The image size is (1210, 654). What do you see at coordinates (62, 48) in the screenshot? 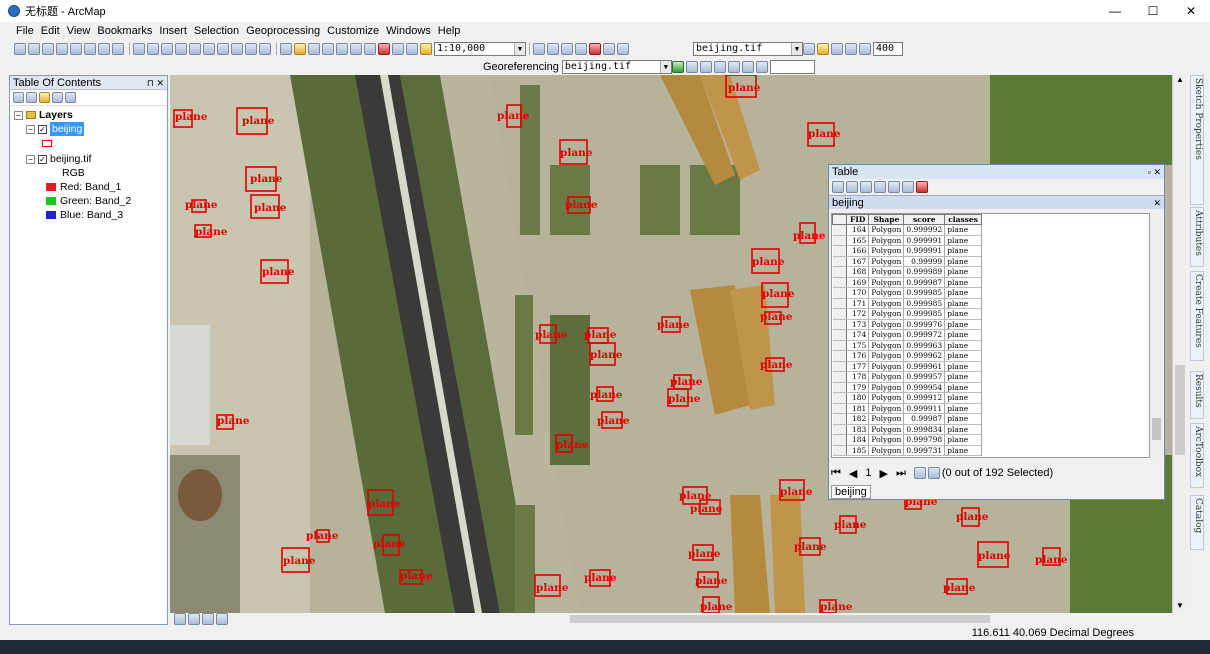
I see `full-extent-icon` at bounding box center [62, 48].